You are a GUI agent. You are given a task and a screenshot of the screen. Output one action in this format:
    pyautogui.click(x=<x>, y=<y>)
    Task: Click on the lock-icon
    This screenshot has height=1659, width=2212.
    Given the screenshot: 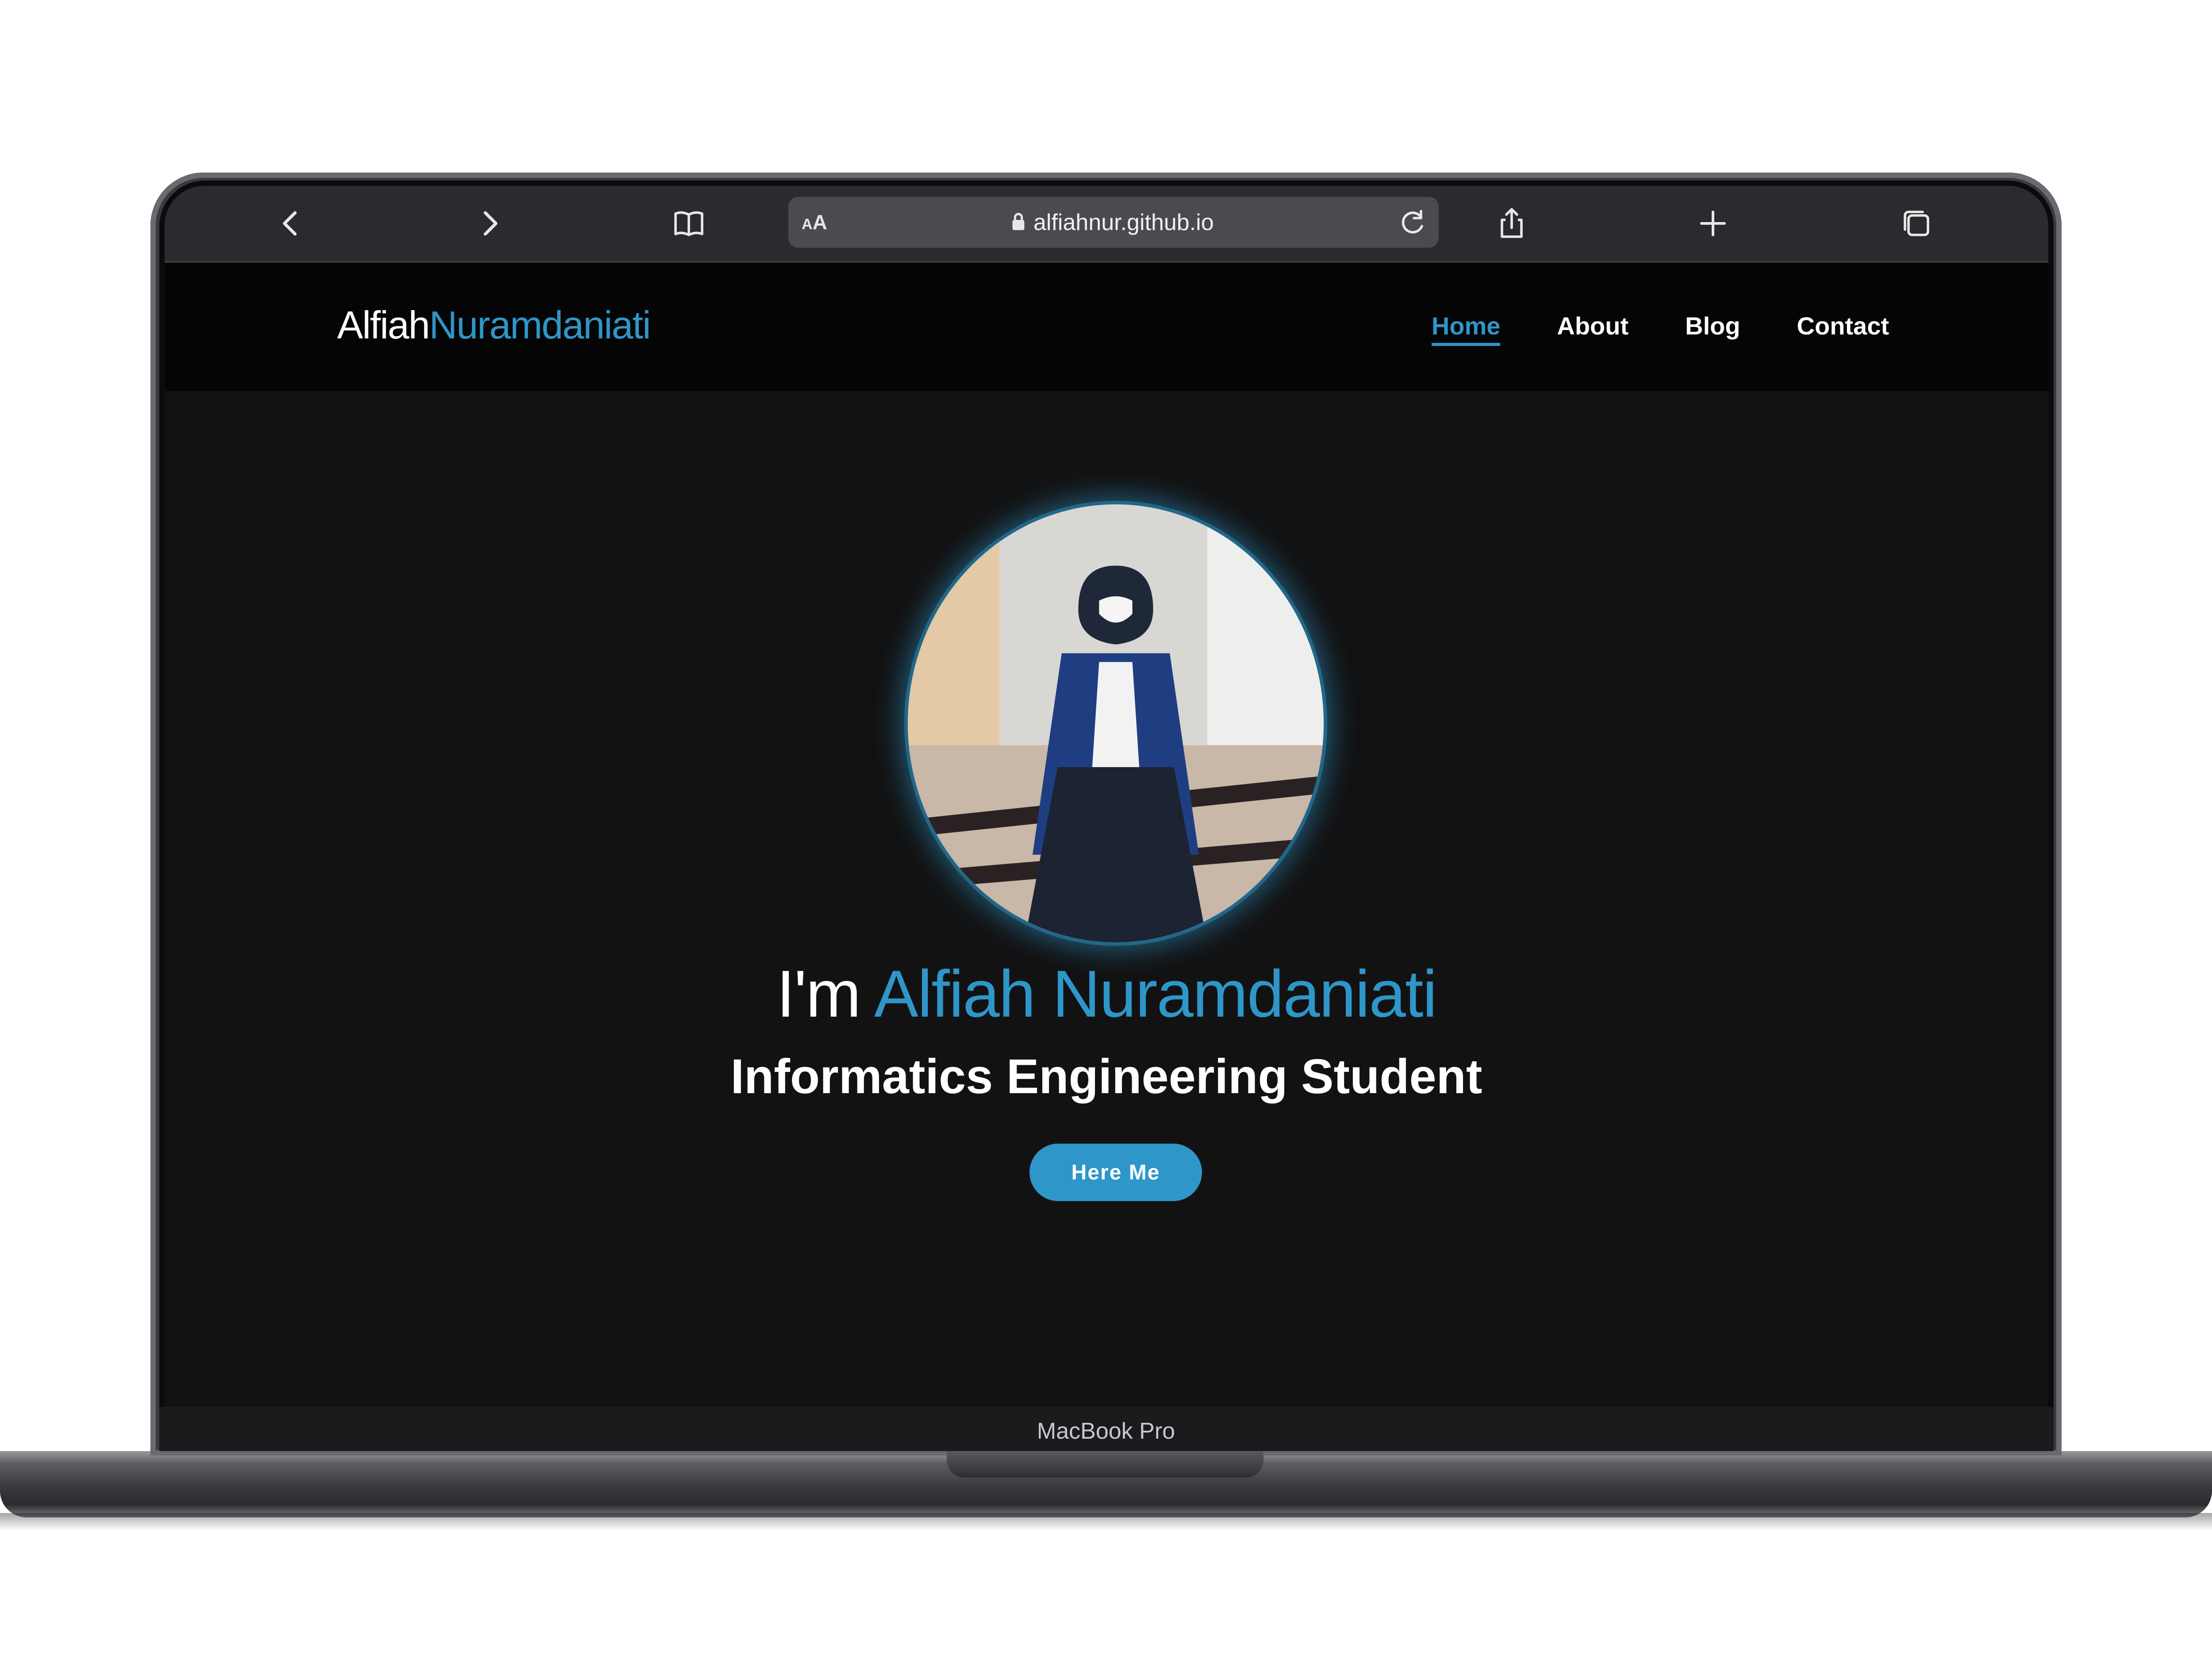 What is the action you would take?
    pyautogui.click(x=1019, y=223)
    